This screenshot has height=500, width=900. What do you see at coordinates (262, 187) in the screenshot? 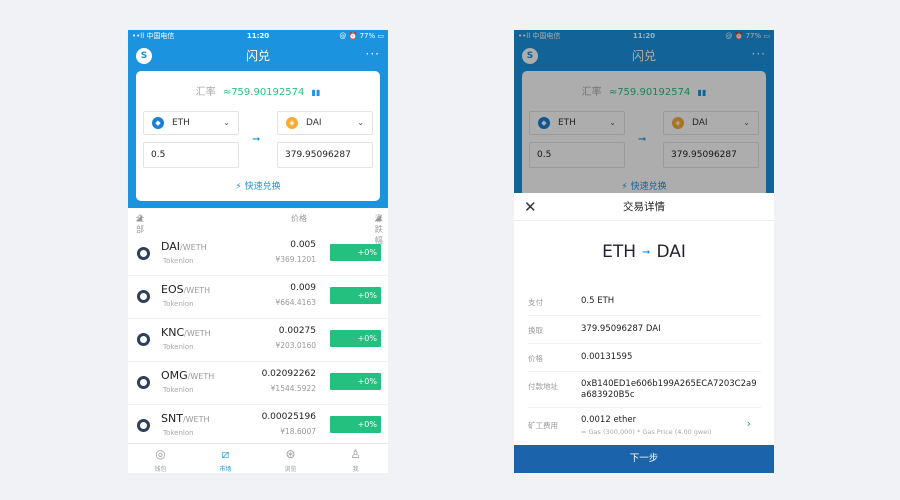
I see `quick-swap-label: 快速兑换` at bounding box center [262, 187].